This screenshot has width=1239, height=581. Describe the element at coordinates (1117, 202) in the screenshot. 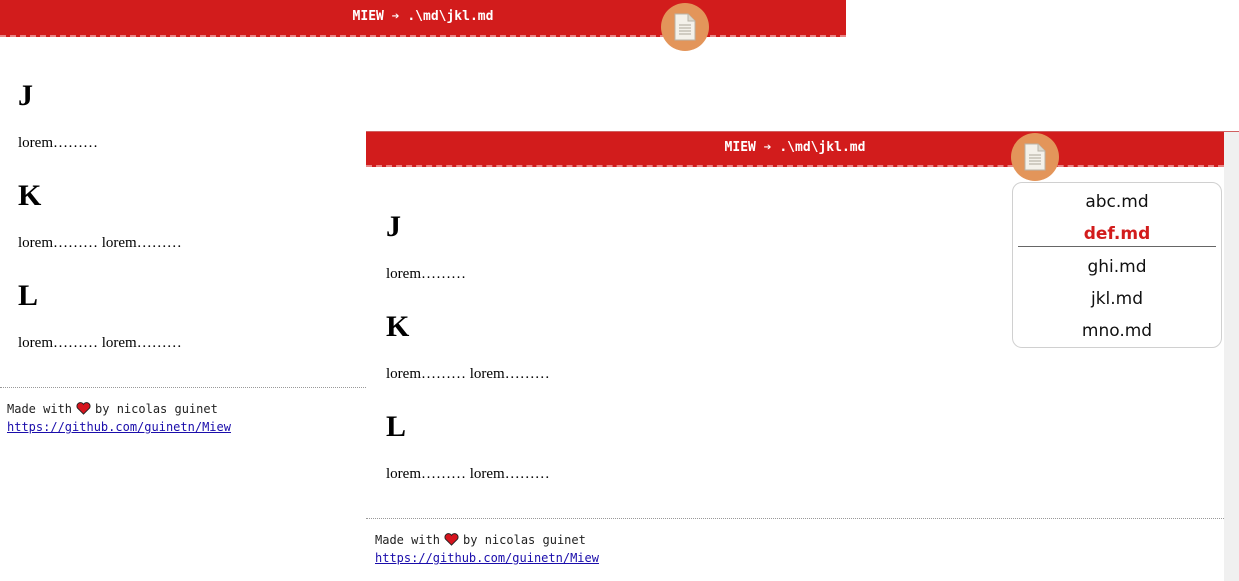

I see `file-item-abc: abc.md` at that location.